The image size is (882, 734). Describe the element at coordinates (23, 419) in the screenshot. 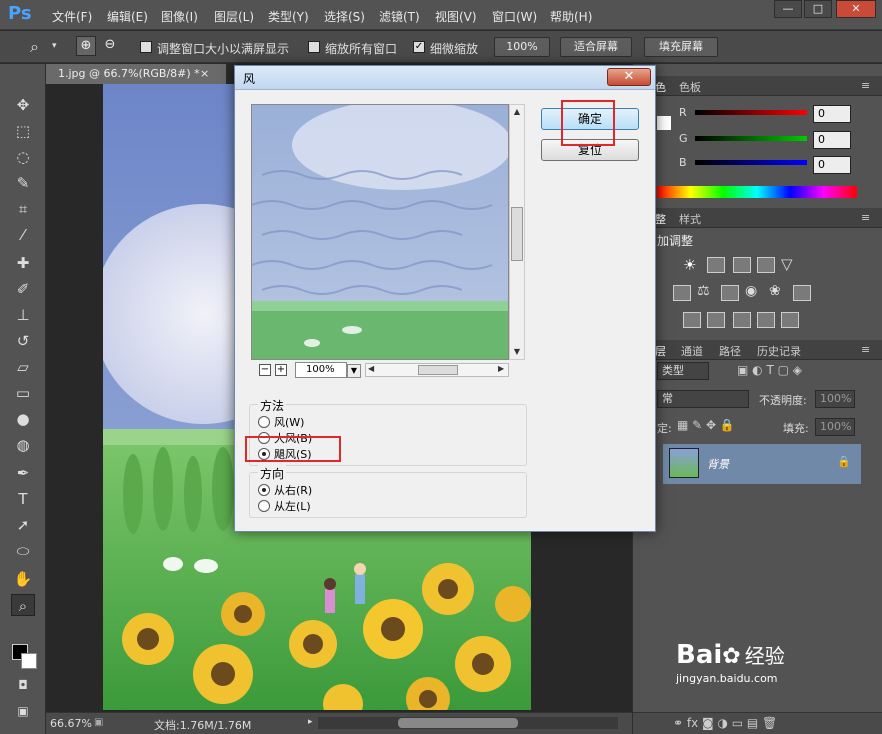

I see `blur-tool-icon: ●` at that location.